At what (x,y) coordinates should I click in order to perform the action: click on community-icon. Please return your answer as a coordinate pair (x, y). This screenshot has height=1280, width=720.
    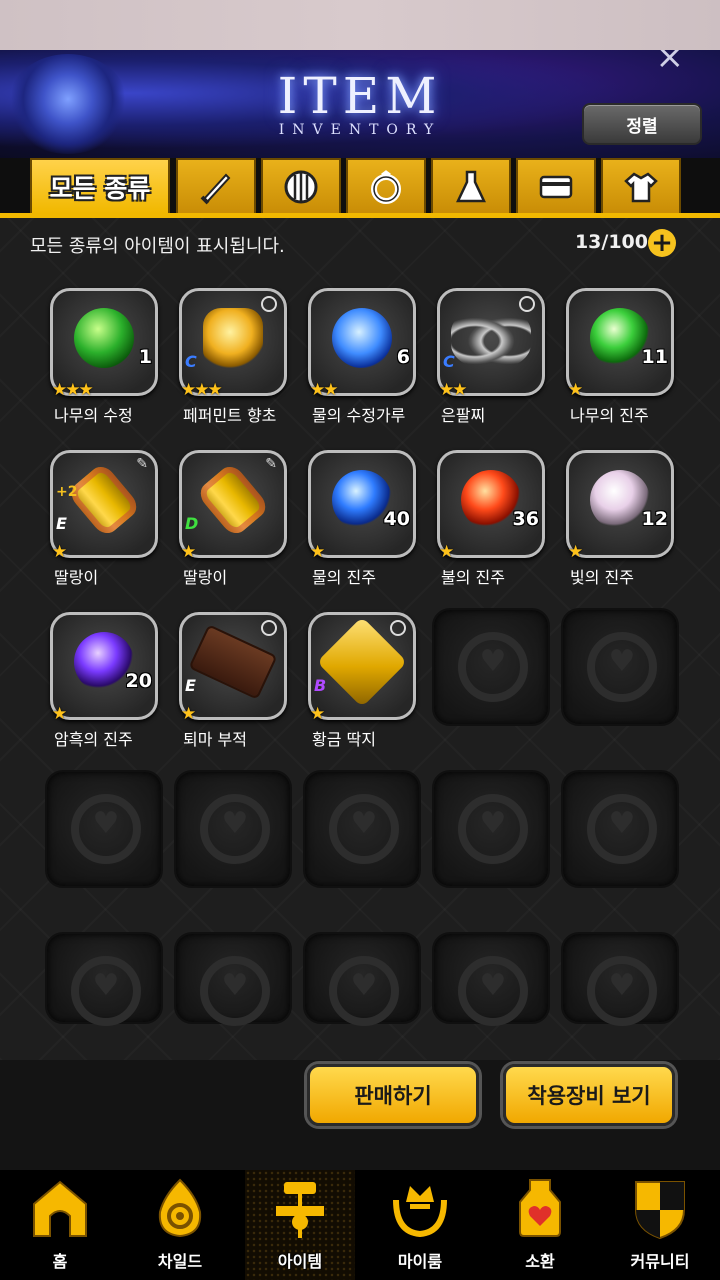
    Looking at the image, I should click on (660, 1210).